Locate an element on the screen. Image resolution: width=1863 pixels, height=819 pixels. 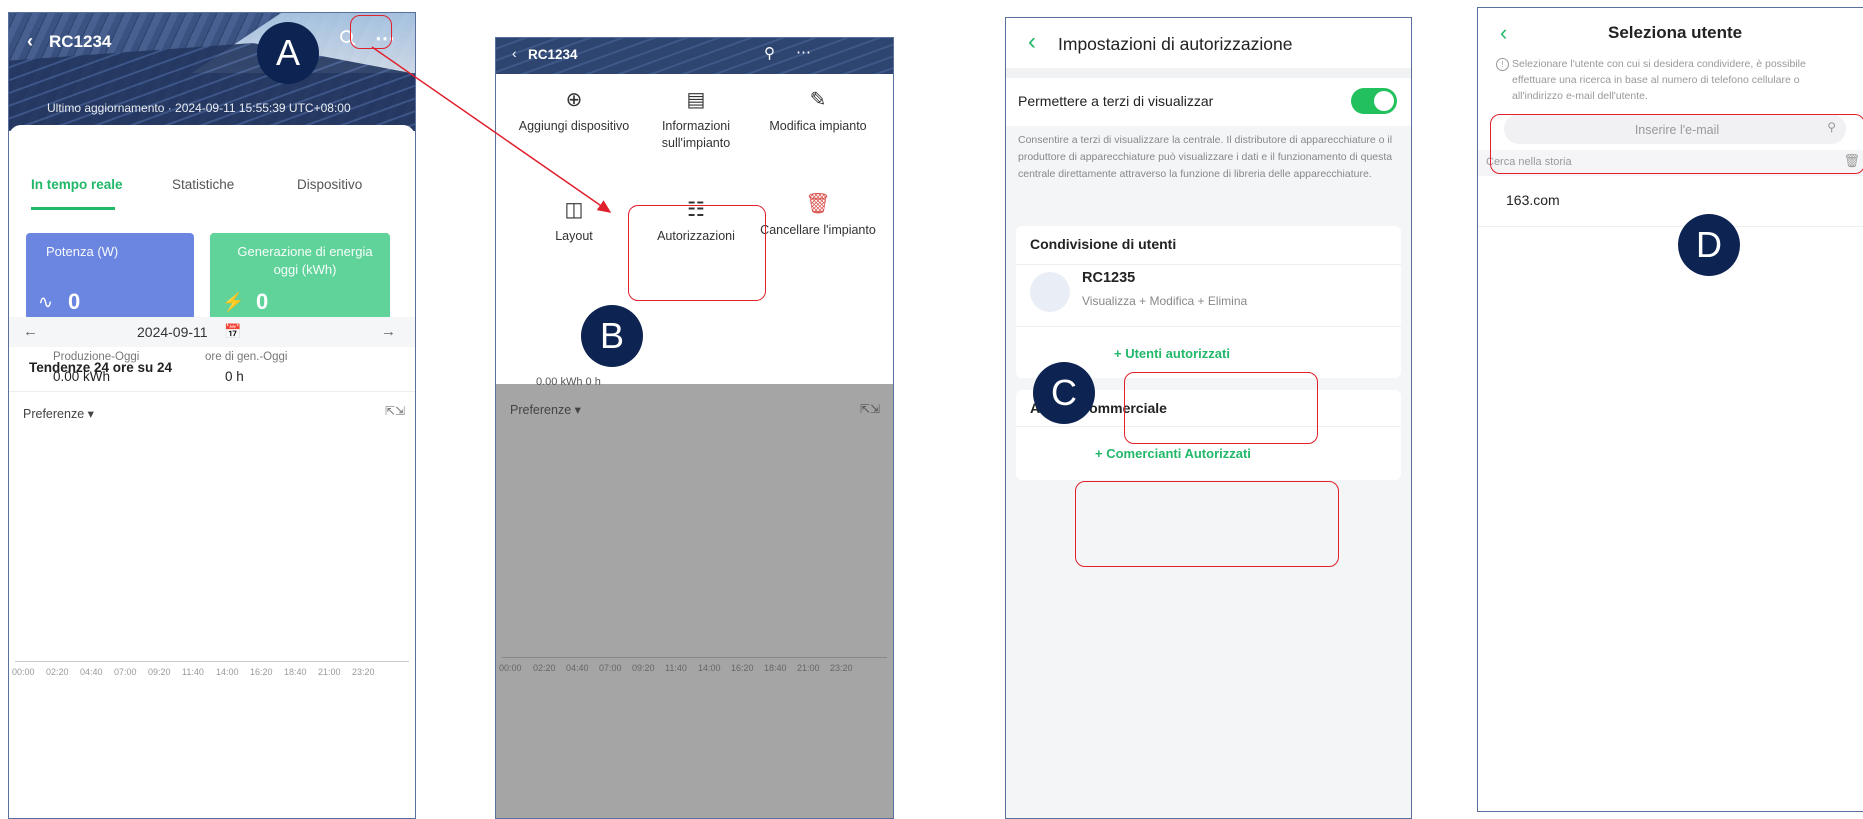
step-badge-a: A is located at coordinates (288, 53).